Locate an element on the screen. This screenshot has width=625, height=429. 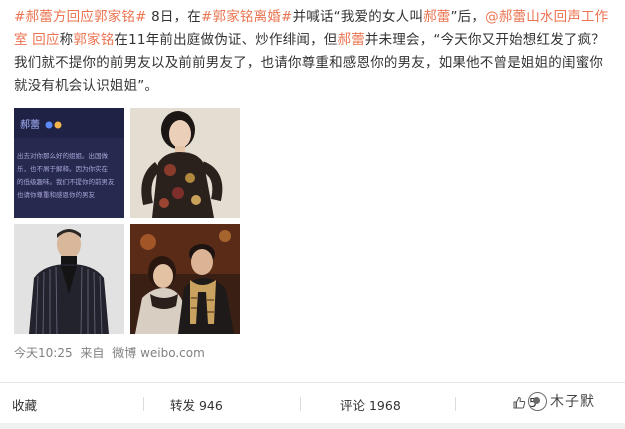
post-source: 微博 weibo.com is located at coordinates (158, 353).